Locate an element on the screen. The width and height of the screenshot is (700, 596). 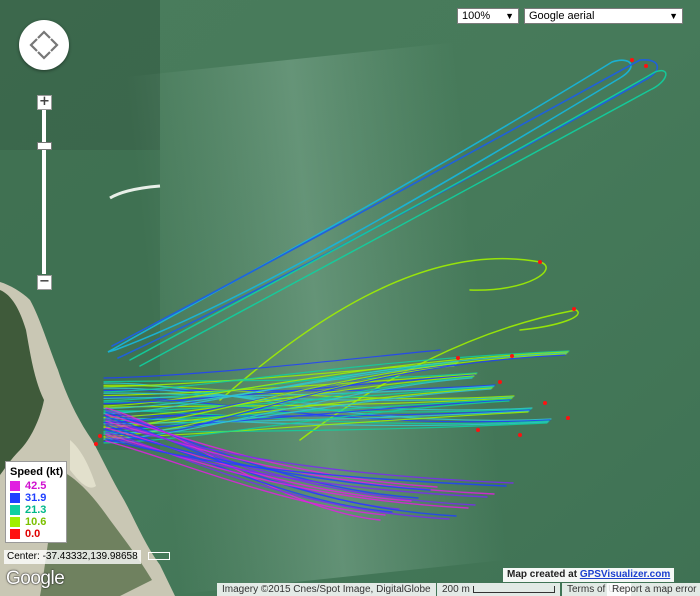
legend-label: 21.3 is located at coordinates (36, 510).